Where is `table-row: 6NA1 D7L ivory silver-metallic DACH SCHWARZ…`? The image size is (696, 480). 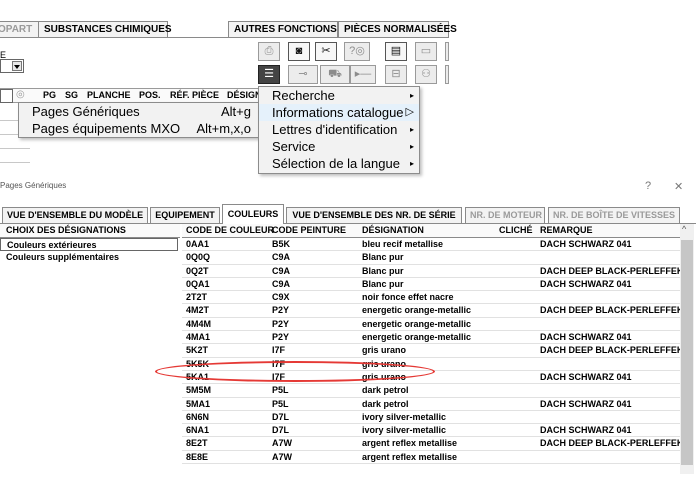 table-row: 6NA1 D7L ivory silver-metallic DACH SCHWARZ… is located at coordinates (431, 431).